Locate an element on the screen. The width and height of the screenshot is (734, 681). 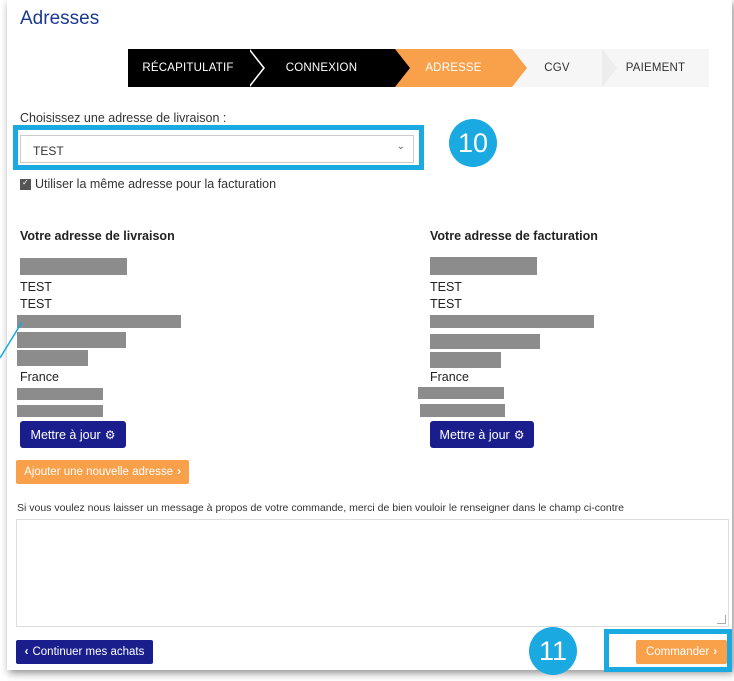
annotation-line is located at coordinates (11, 340).